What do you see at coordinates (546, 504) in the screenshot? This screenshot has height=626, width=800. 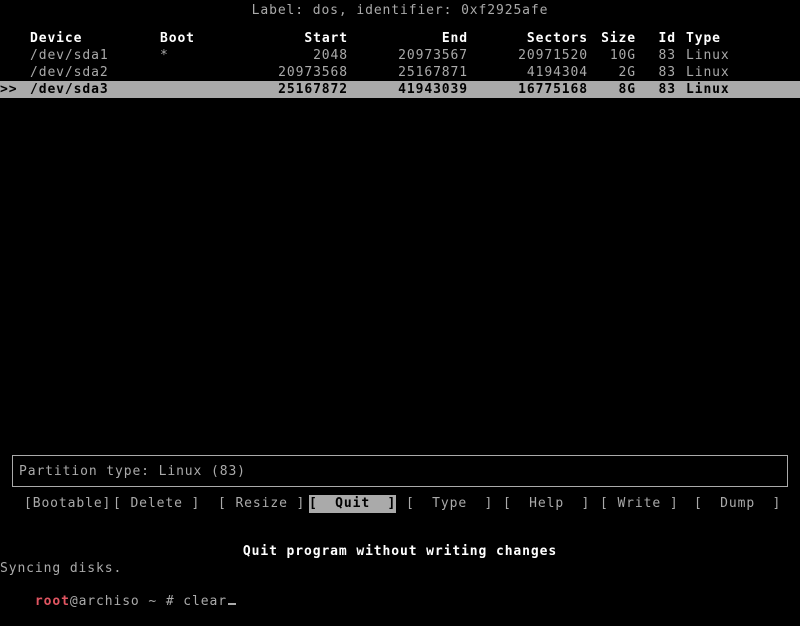 I see `menu-button-help: [ Help ]` at bounding box center [546, 504].